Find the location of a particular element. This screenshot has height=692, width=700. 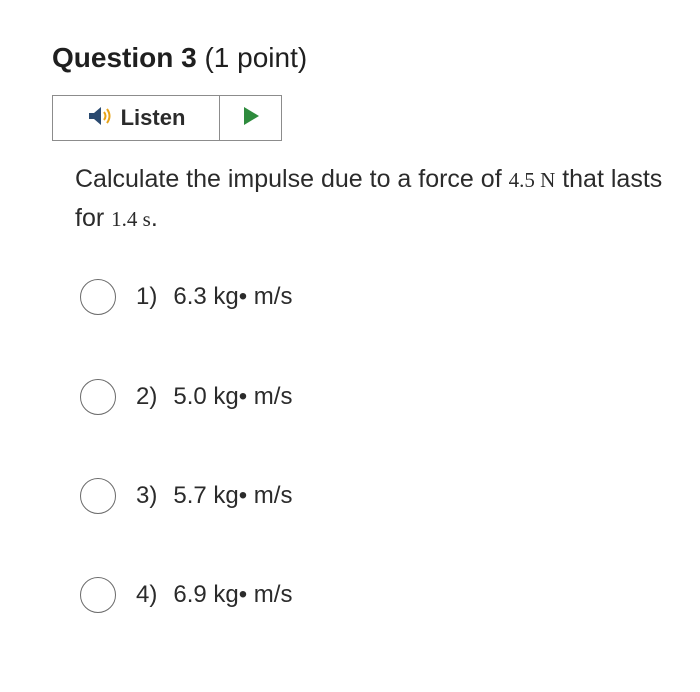

option-text: 5.7 kg• m/s is located at coordinates (233, 495).